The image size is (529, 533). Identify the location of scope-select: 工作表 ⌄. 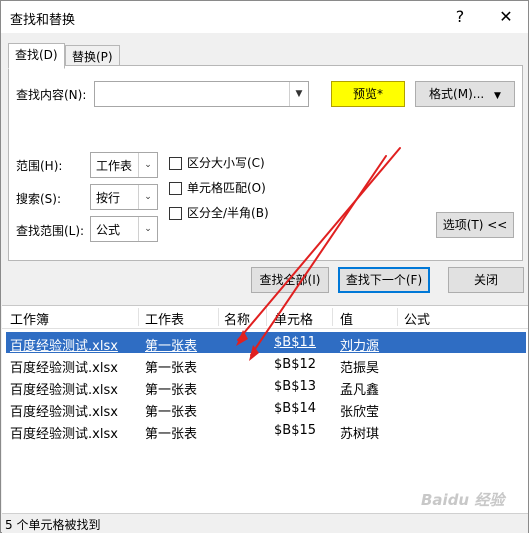
(124, 165).